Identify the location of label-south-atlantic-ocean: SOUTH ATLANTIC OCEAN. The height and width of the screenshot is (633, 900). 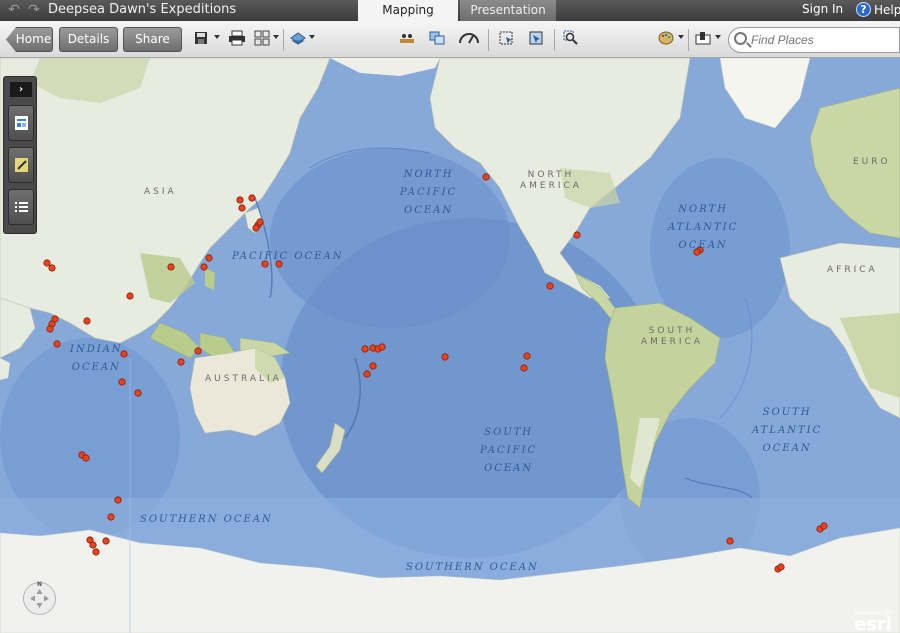
(787, 430).